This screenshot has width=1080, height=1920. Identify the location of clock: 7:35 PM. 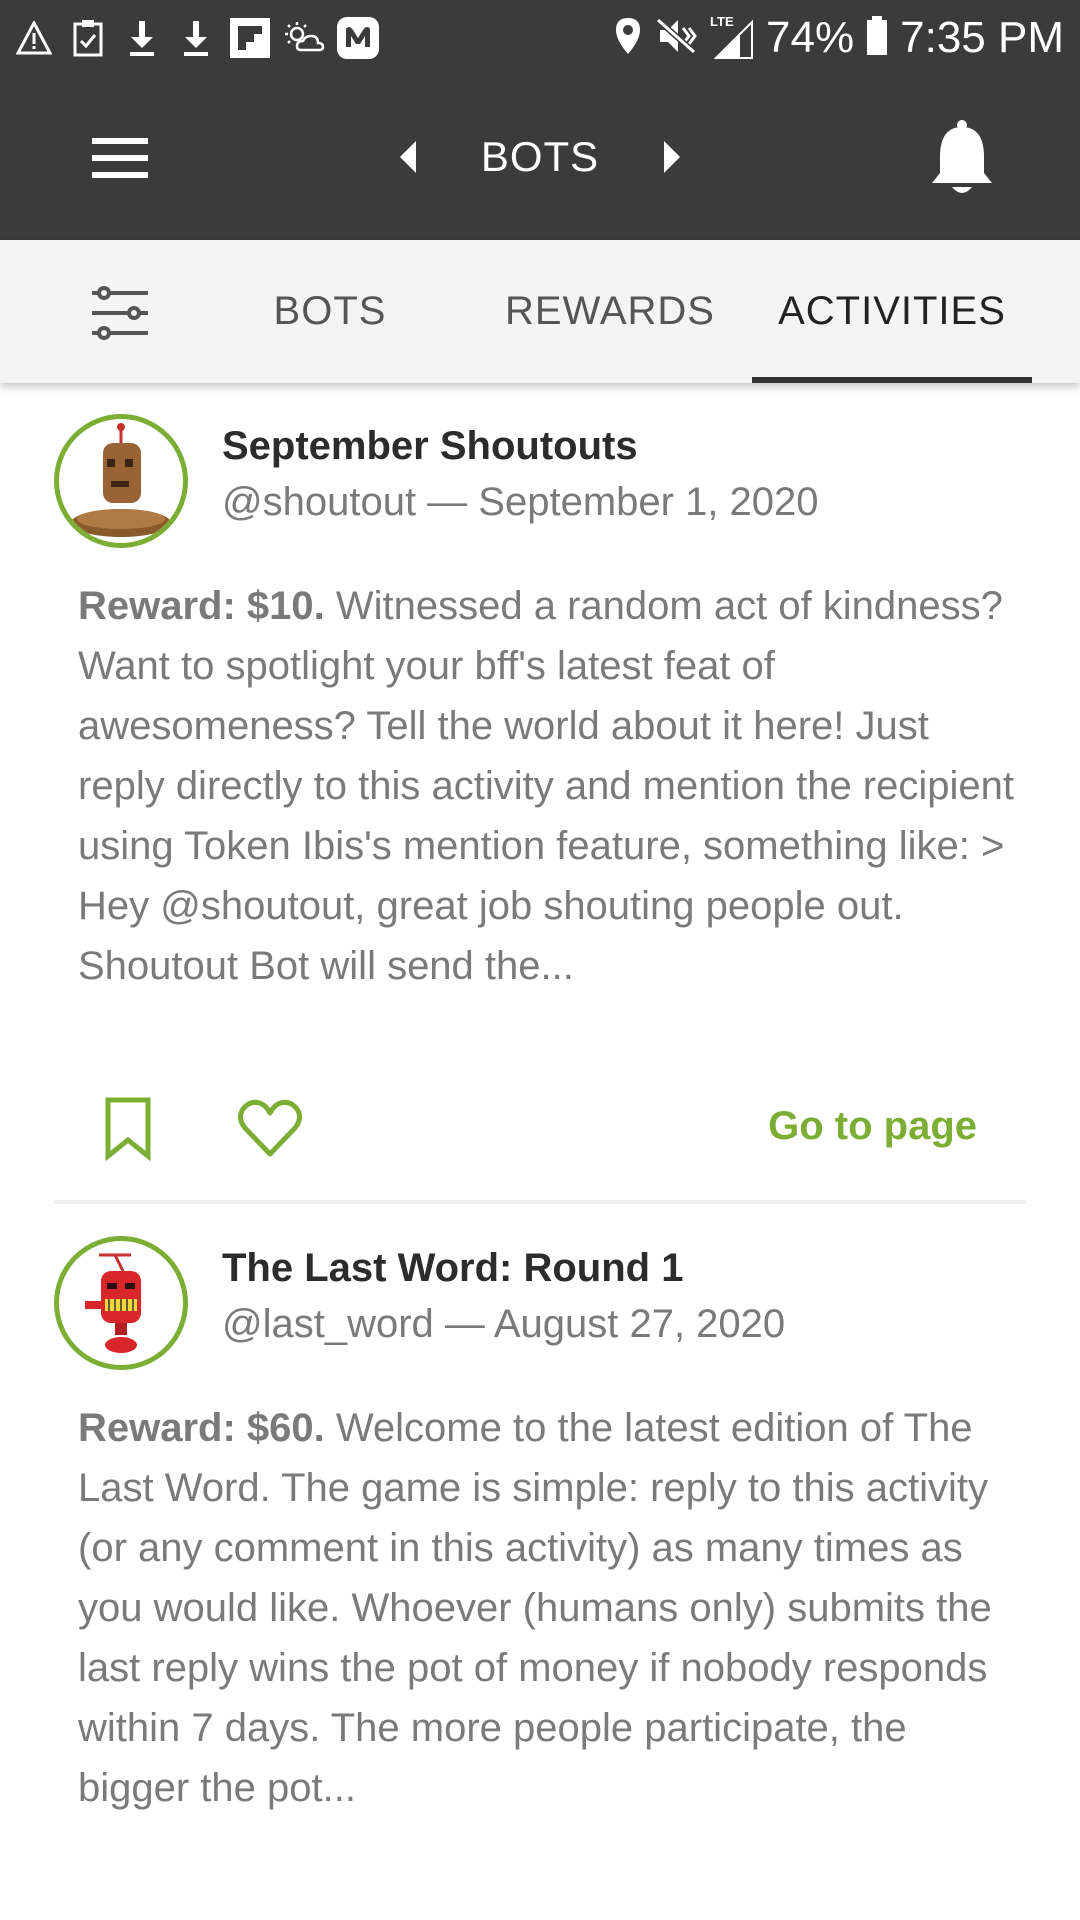
(982, 37).